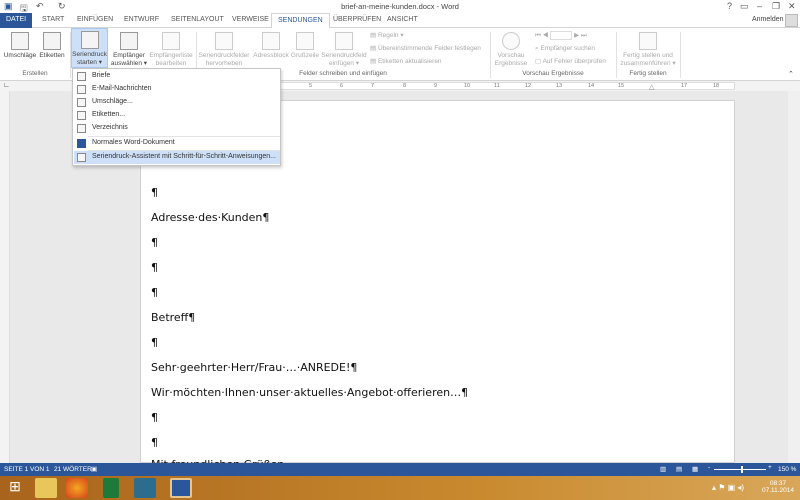  What do you see at coordinates (511, 63) in the screenshot?
I see `label: Ergebnisse` at bounding box center [511, 63].